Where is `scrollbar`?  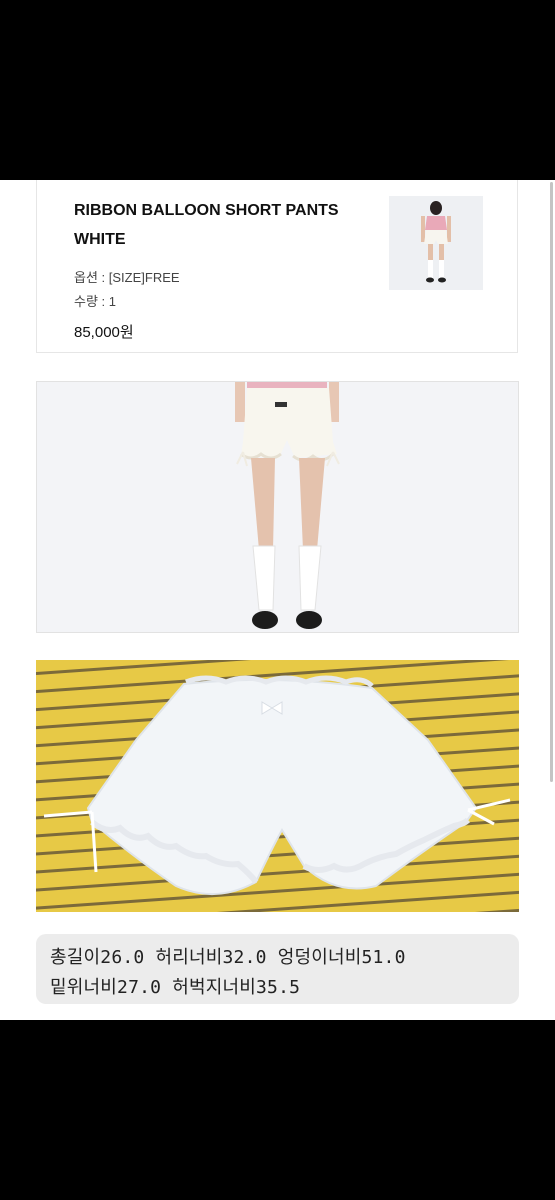
scrollbar is located at coordinates (551, 482).